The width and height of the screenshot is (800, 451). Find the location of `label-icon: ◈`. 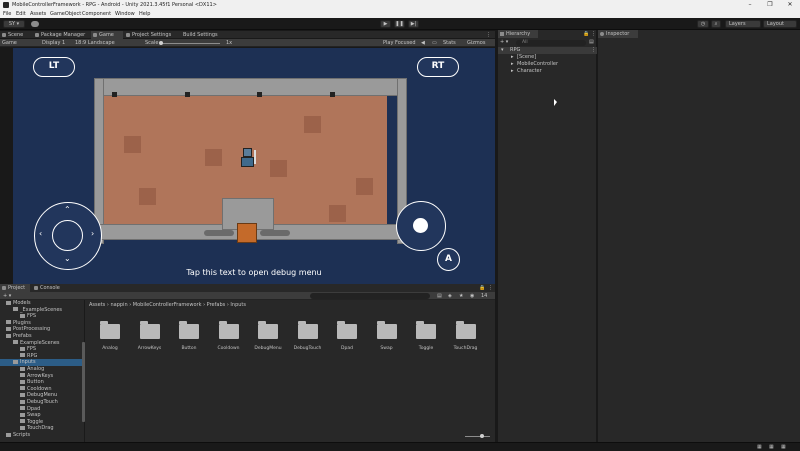

label-icon: ◈ is located at coordinates (450, 296).